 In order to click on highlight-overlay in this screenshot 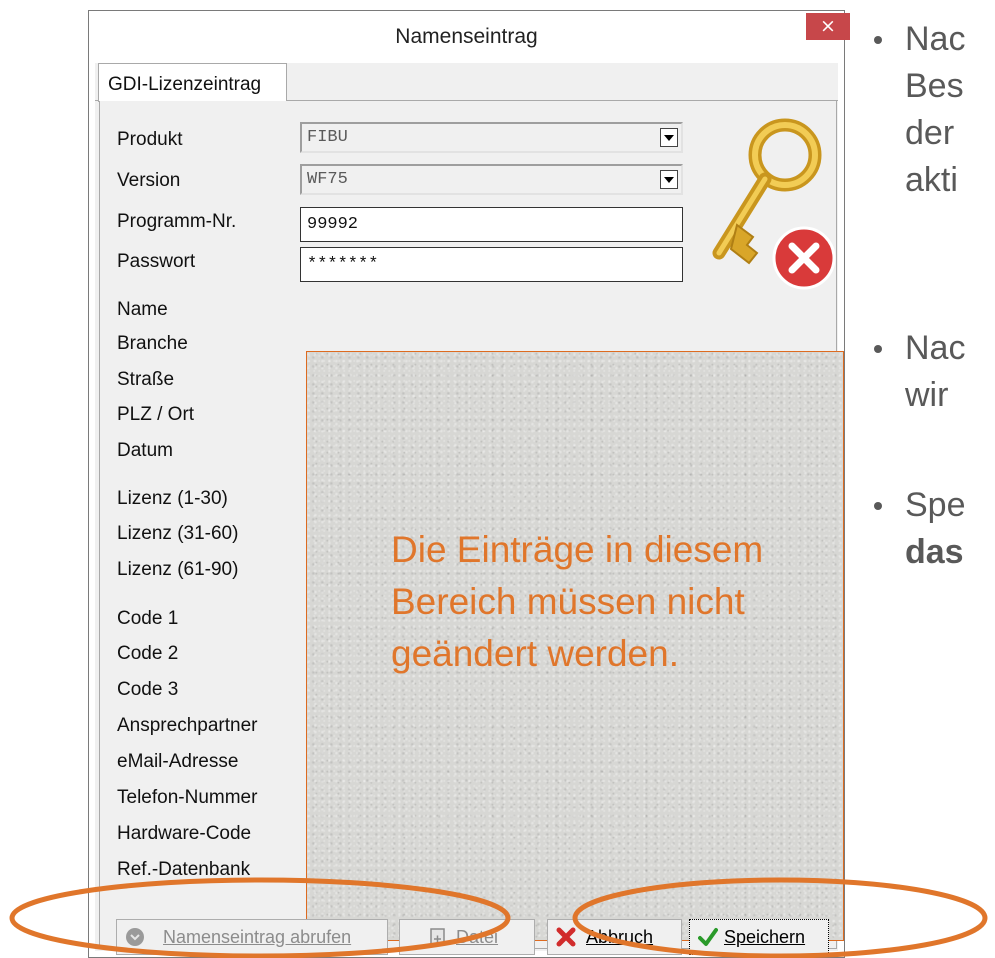, I will do `click(498, 917)`.